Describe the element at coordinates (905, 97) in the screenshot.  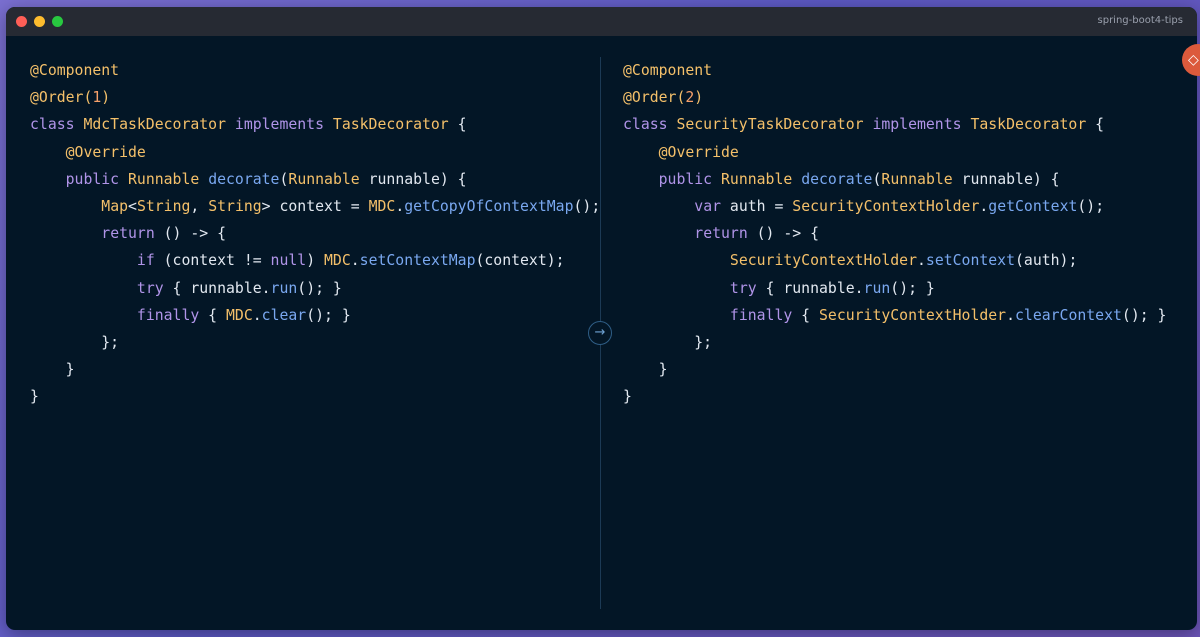
I see `code-line: @Order(2)` at that location.